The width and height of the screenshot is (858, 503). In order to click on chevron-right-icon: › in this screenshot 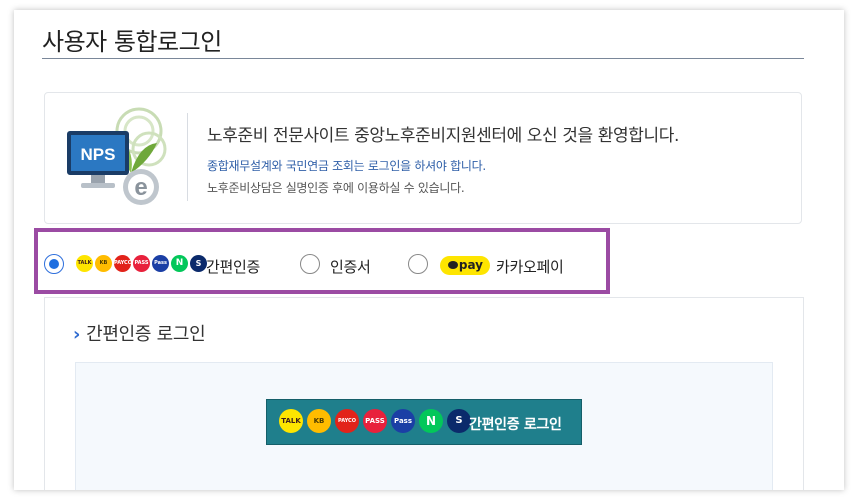, I will do `click(77, 334)`.